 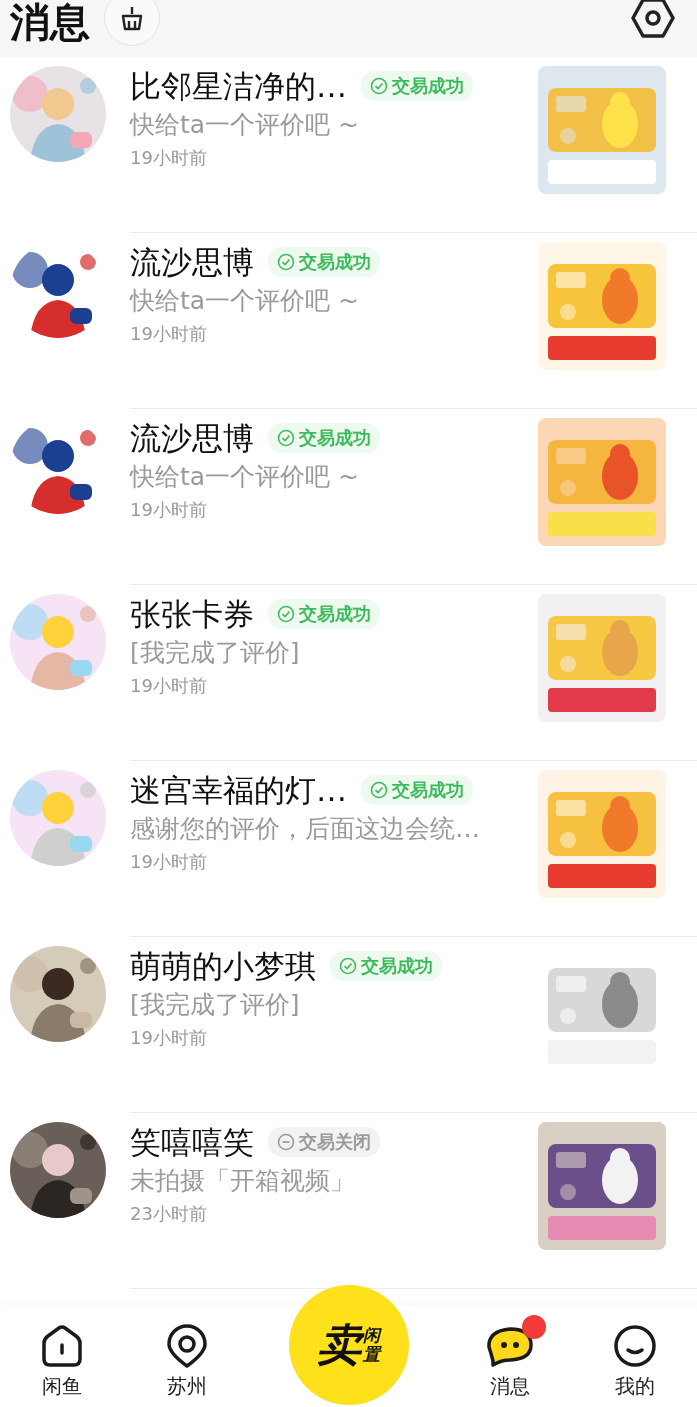 I want to click on settings-button, so click(x=653, y=20).